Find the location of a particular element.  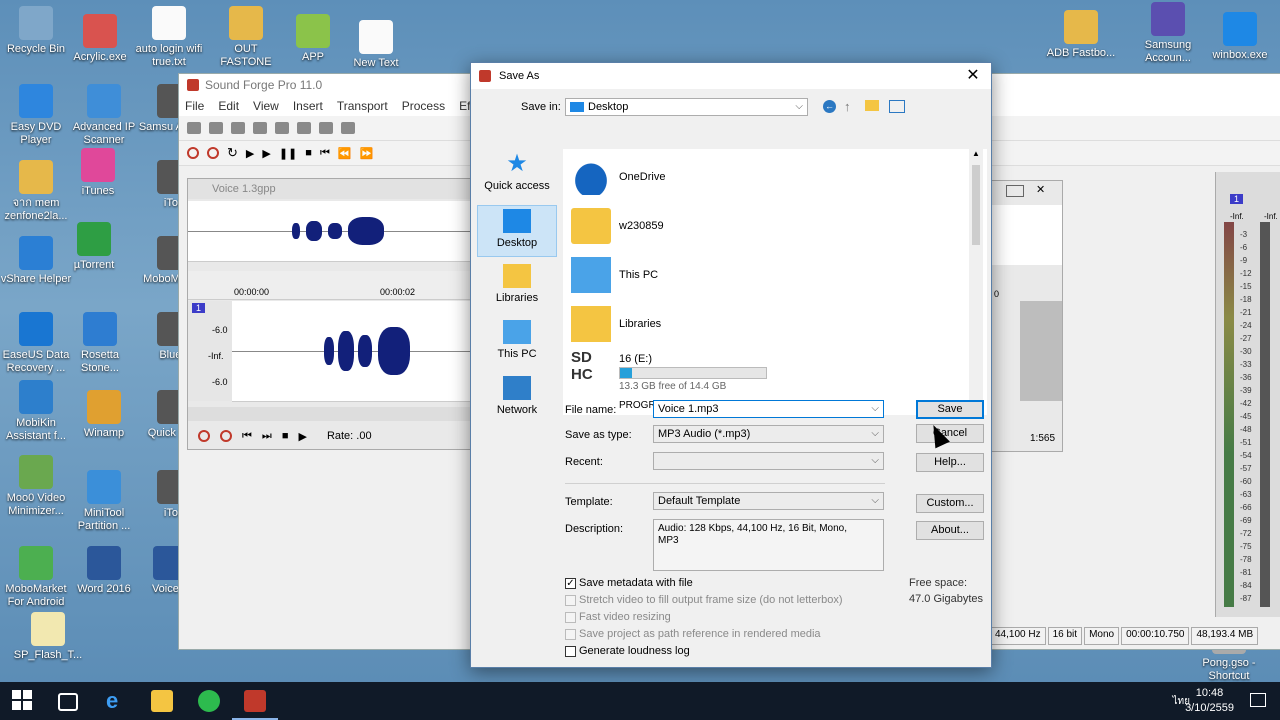

record-loop-icon is located at coordinates (213, 153).